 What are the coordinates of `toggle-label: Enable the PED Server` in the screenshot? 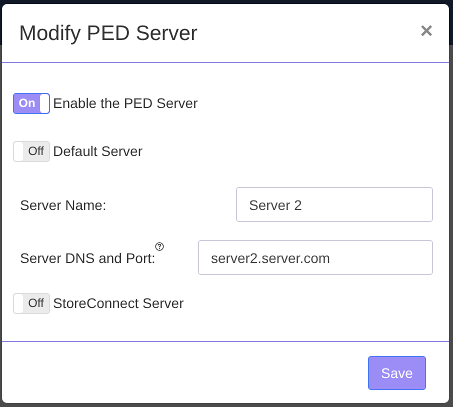 It's located at (125, 103).